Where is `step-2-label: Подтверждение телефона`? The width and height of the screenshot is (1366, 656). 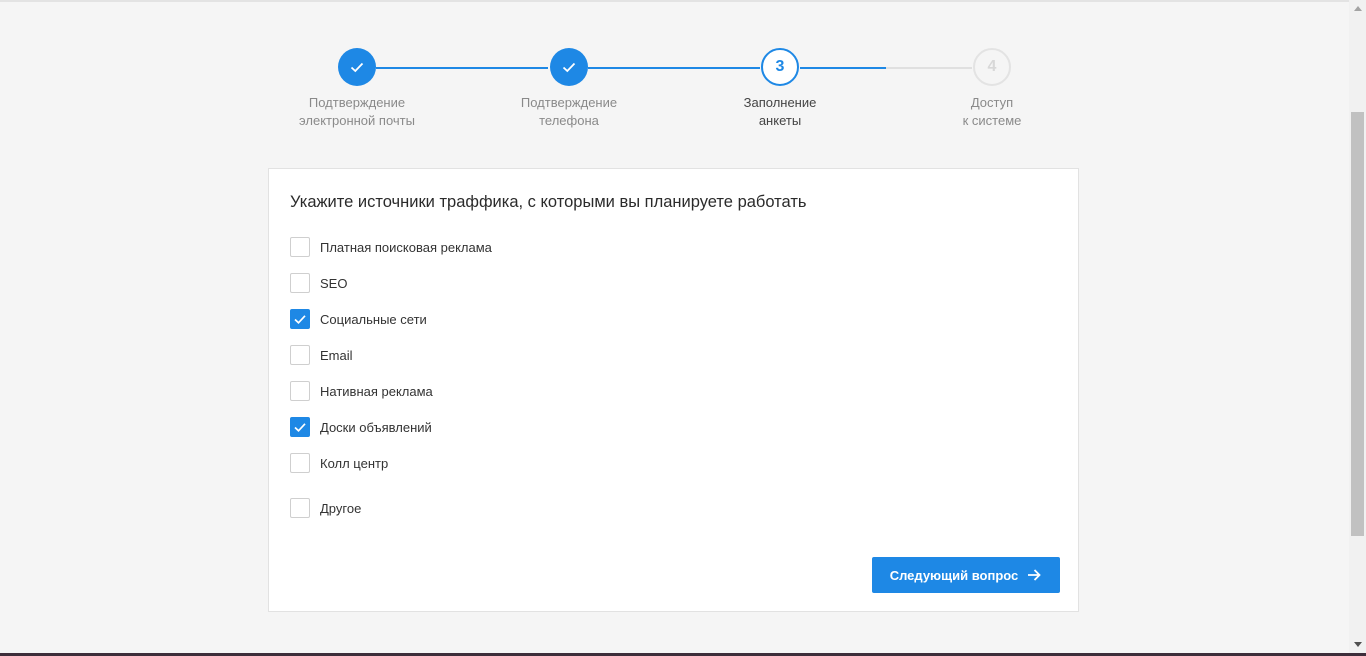
step-2-label: Подтверждение телефона is located at coordinates (569, 111).